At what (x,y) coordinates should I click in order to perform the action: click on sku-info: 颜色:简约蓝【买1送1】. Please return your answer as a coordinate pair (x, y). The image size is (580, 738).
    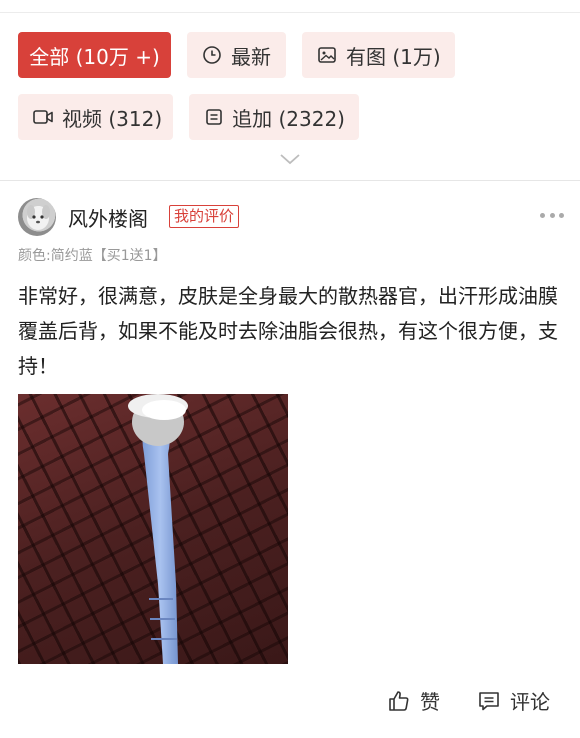
    Looking at the image, I should click on (92, 256).